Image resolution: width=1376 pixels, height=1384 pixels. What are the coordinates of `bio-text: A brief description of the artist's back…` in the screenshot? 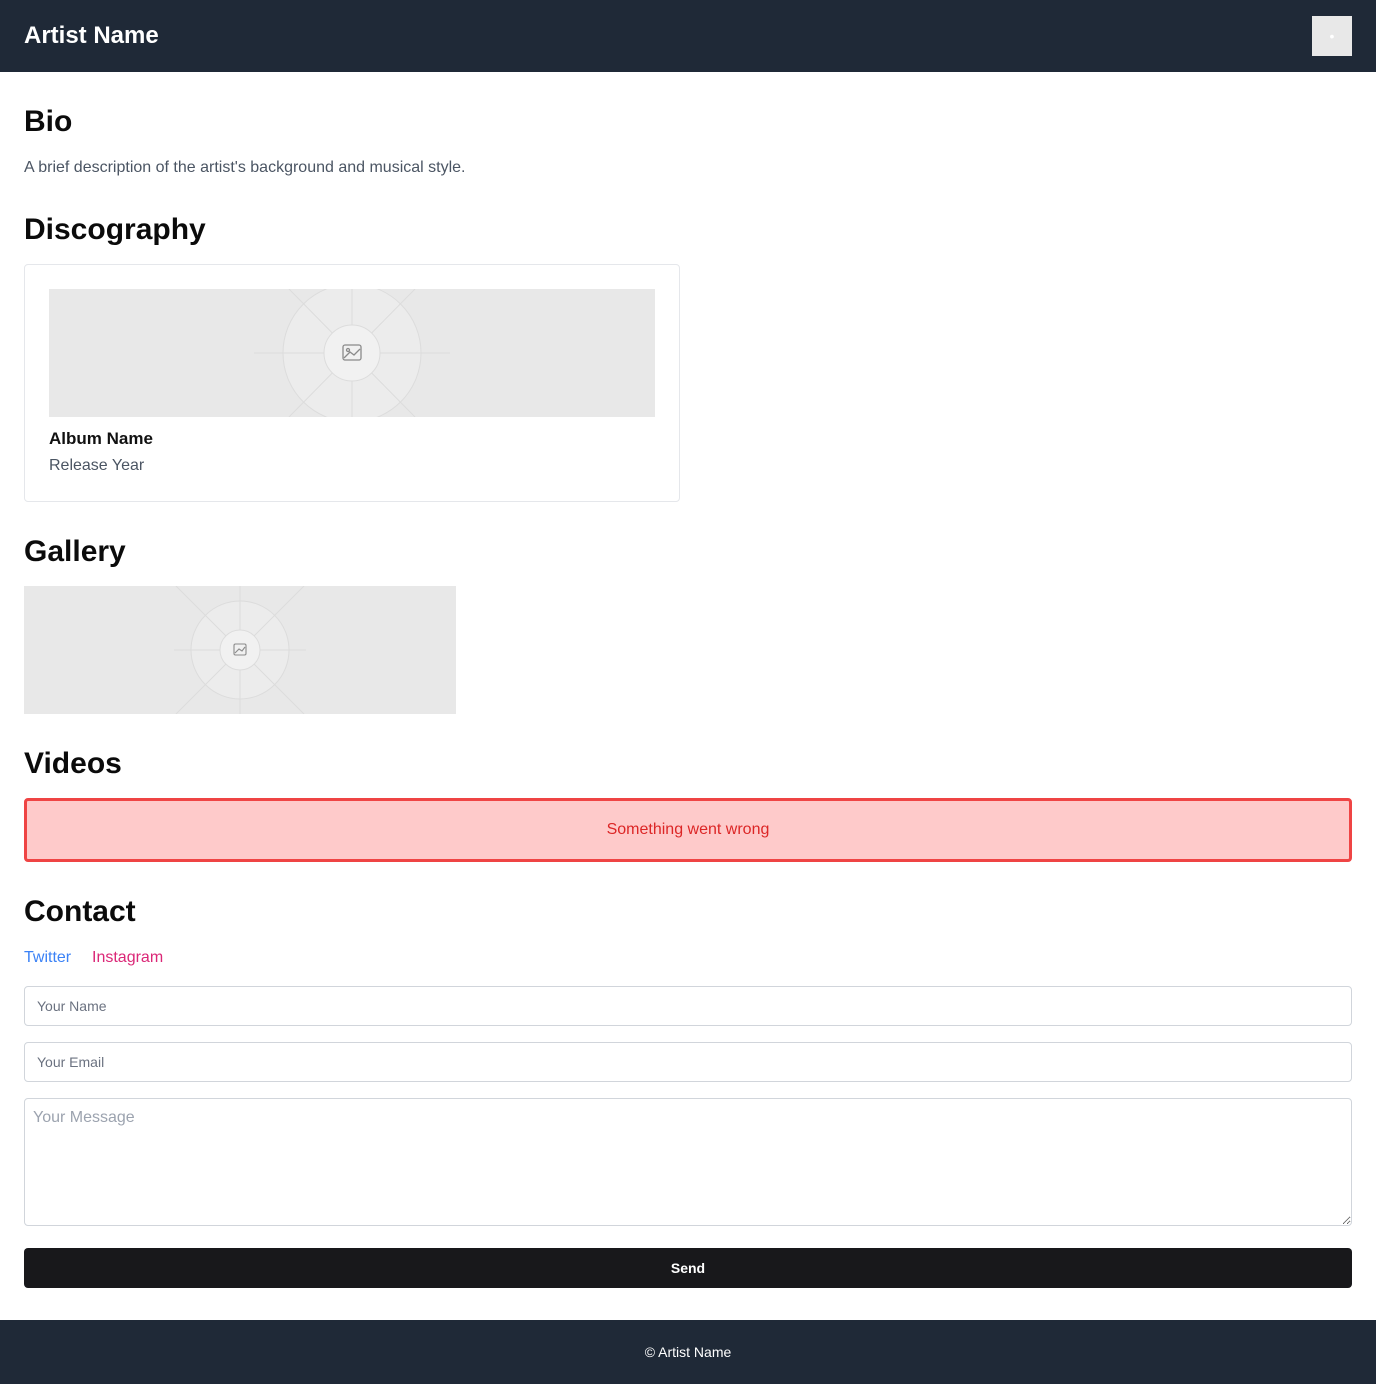 It's located at (245, 167).